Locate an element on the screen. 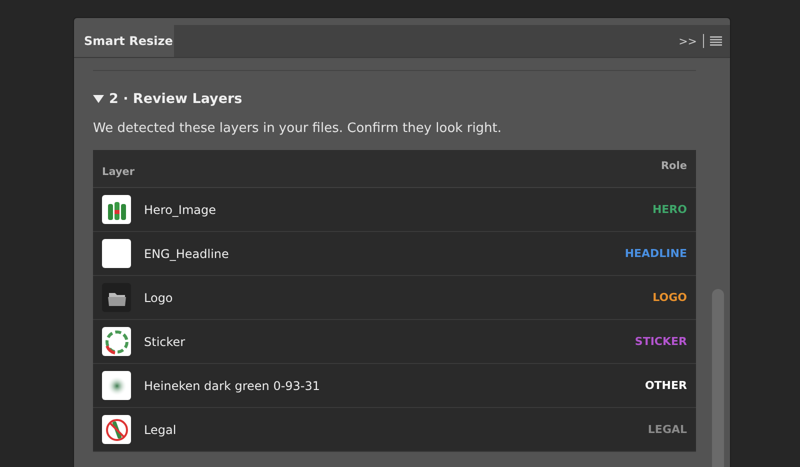 This screenshot has height=467, width=800. layer-name: Sticker is located at coordinates (165, 341).